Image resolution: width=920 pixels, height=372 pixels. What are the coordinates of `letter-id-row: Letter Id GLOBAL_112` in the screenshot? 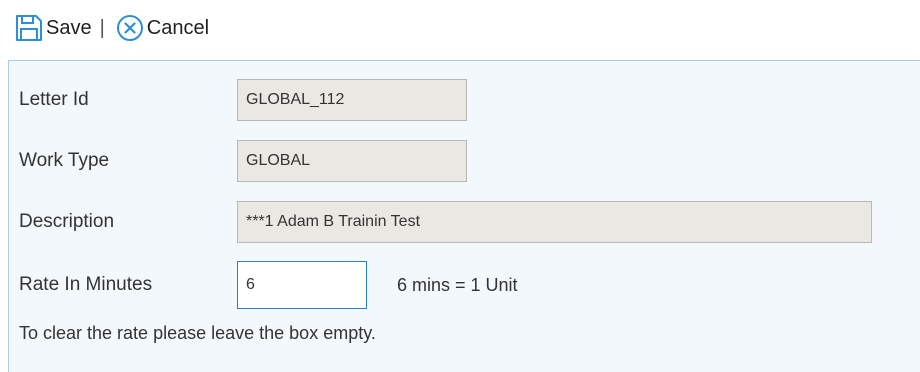 It's located at (243, 100).